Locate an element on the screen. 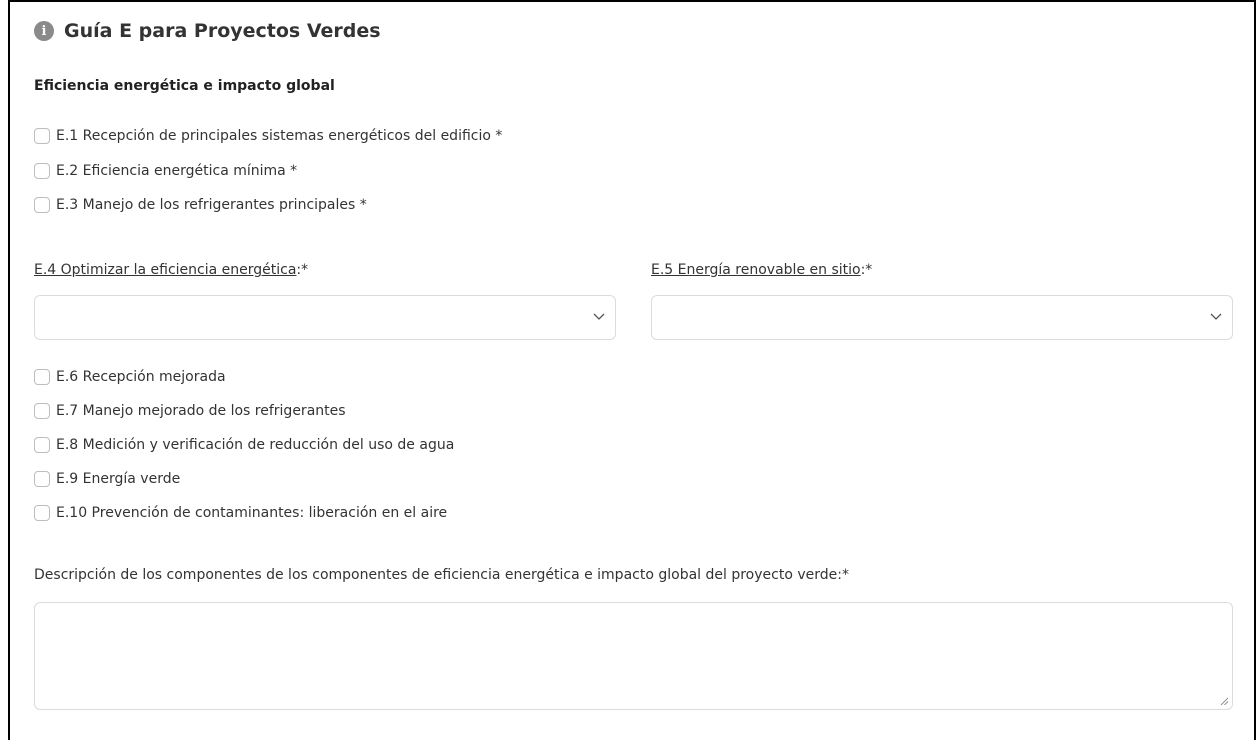 The width and height of the screenshot is (1258, 740). checkbox-e6: E.6 Recepción mejorada is located at coordinates (130, 377).